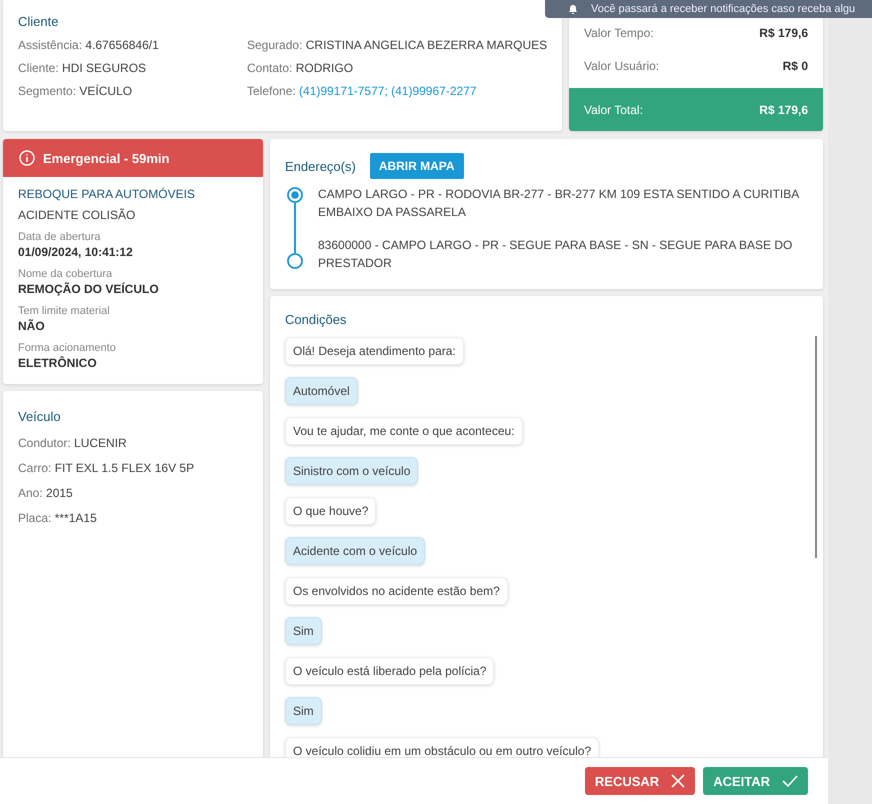  What do you see at coordinates (396, 591) in the screenshot?
I see `question-bubble: Os envolvidos no acidente estão bem?` at bounding box center [396, 591].